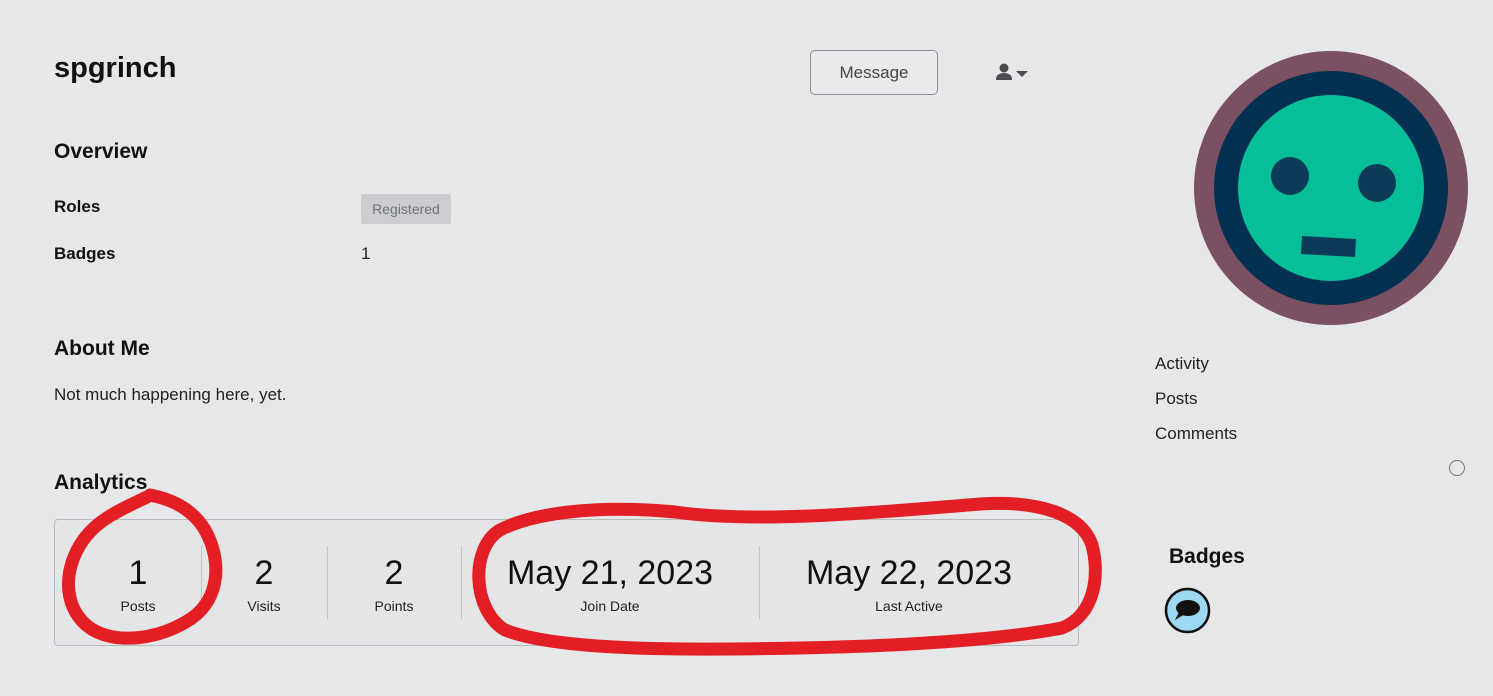 The width and height of the screenshot is (1493, 696). What do you see at coordinates (77, 206) in the screenshot?
I see `roles-label: Roles` at bounding box center [77, 206].